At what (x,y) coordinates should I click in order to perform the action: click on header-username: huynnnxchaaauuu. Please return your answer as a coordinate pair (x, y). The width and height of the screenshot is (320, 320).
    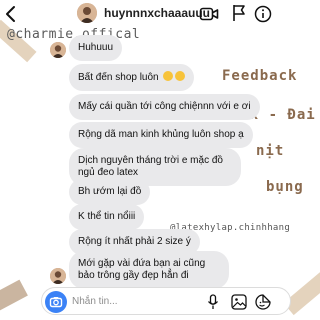
    Looking at the image, I should click on (157, 13).